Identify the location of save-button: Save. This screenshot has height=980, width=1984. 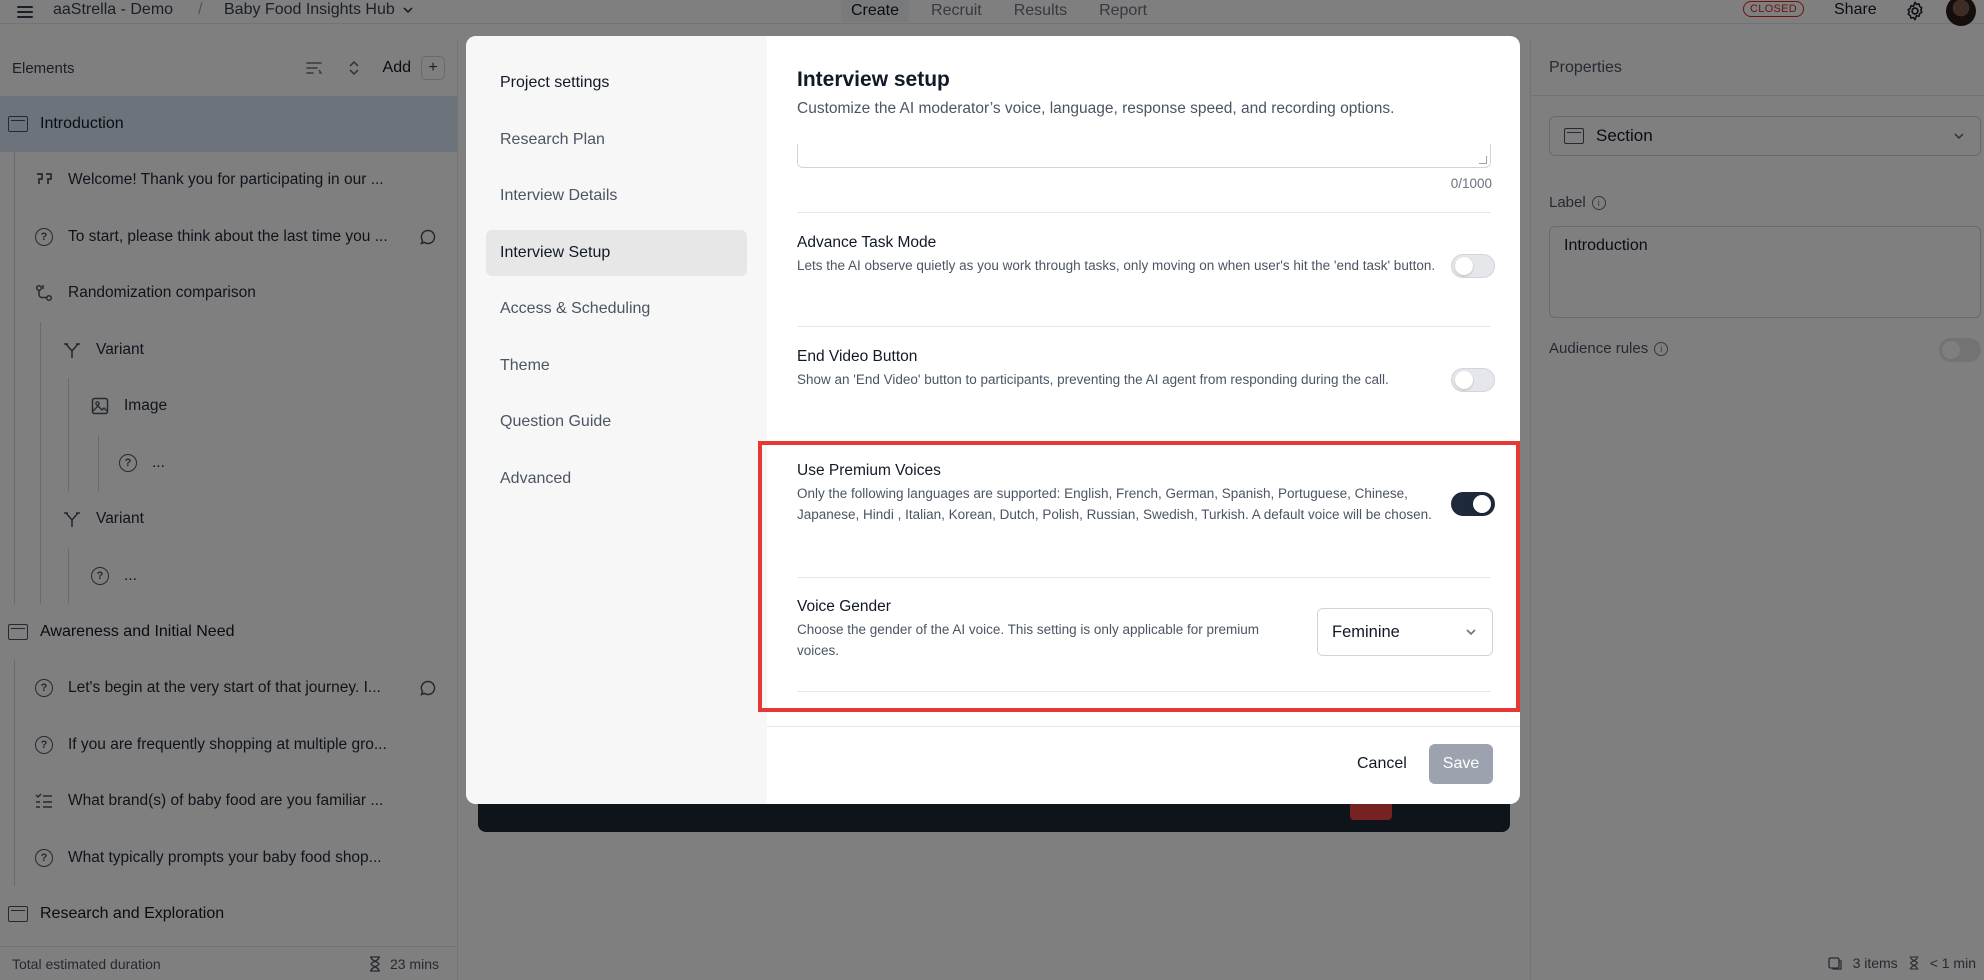
(1461, 764).